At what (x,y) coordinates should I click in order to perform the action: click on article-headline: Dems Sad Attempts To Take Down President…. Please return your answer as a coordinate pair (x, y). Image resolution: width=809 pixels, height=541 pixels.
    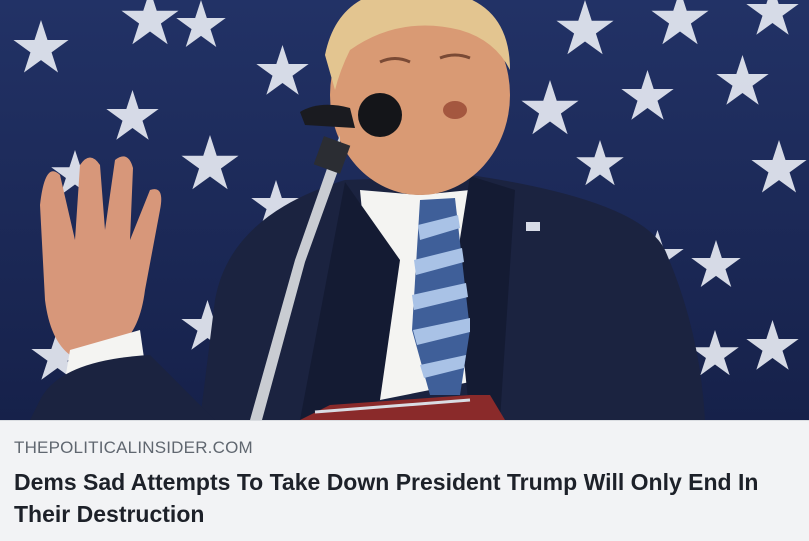
    Looking at the image, I should click on (404, 498).